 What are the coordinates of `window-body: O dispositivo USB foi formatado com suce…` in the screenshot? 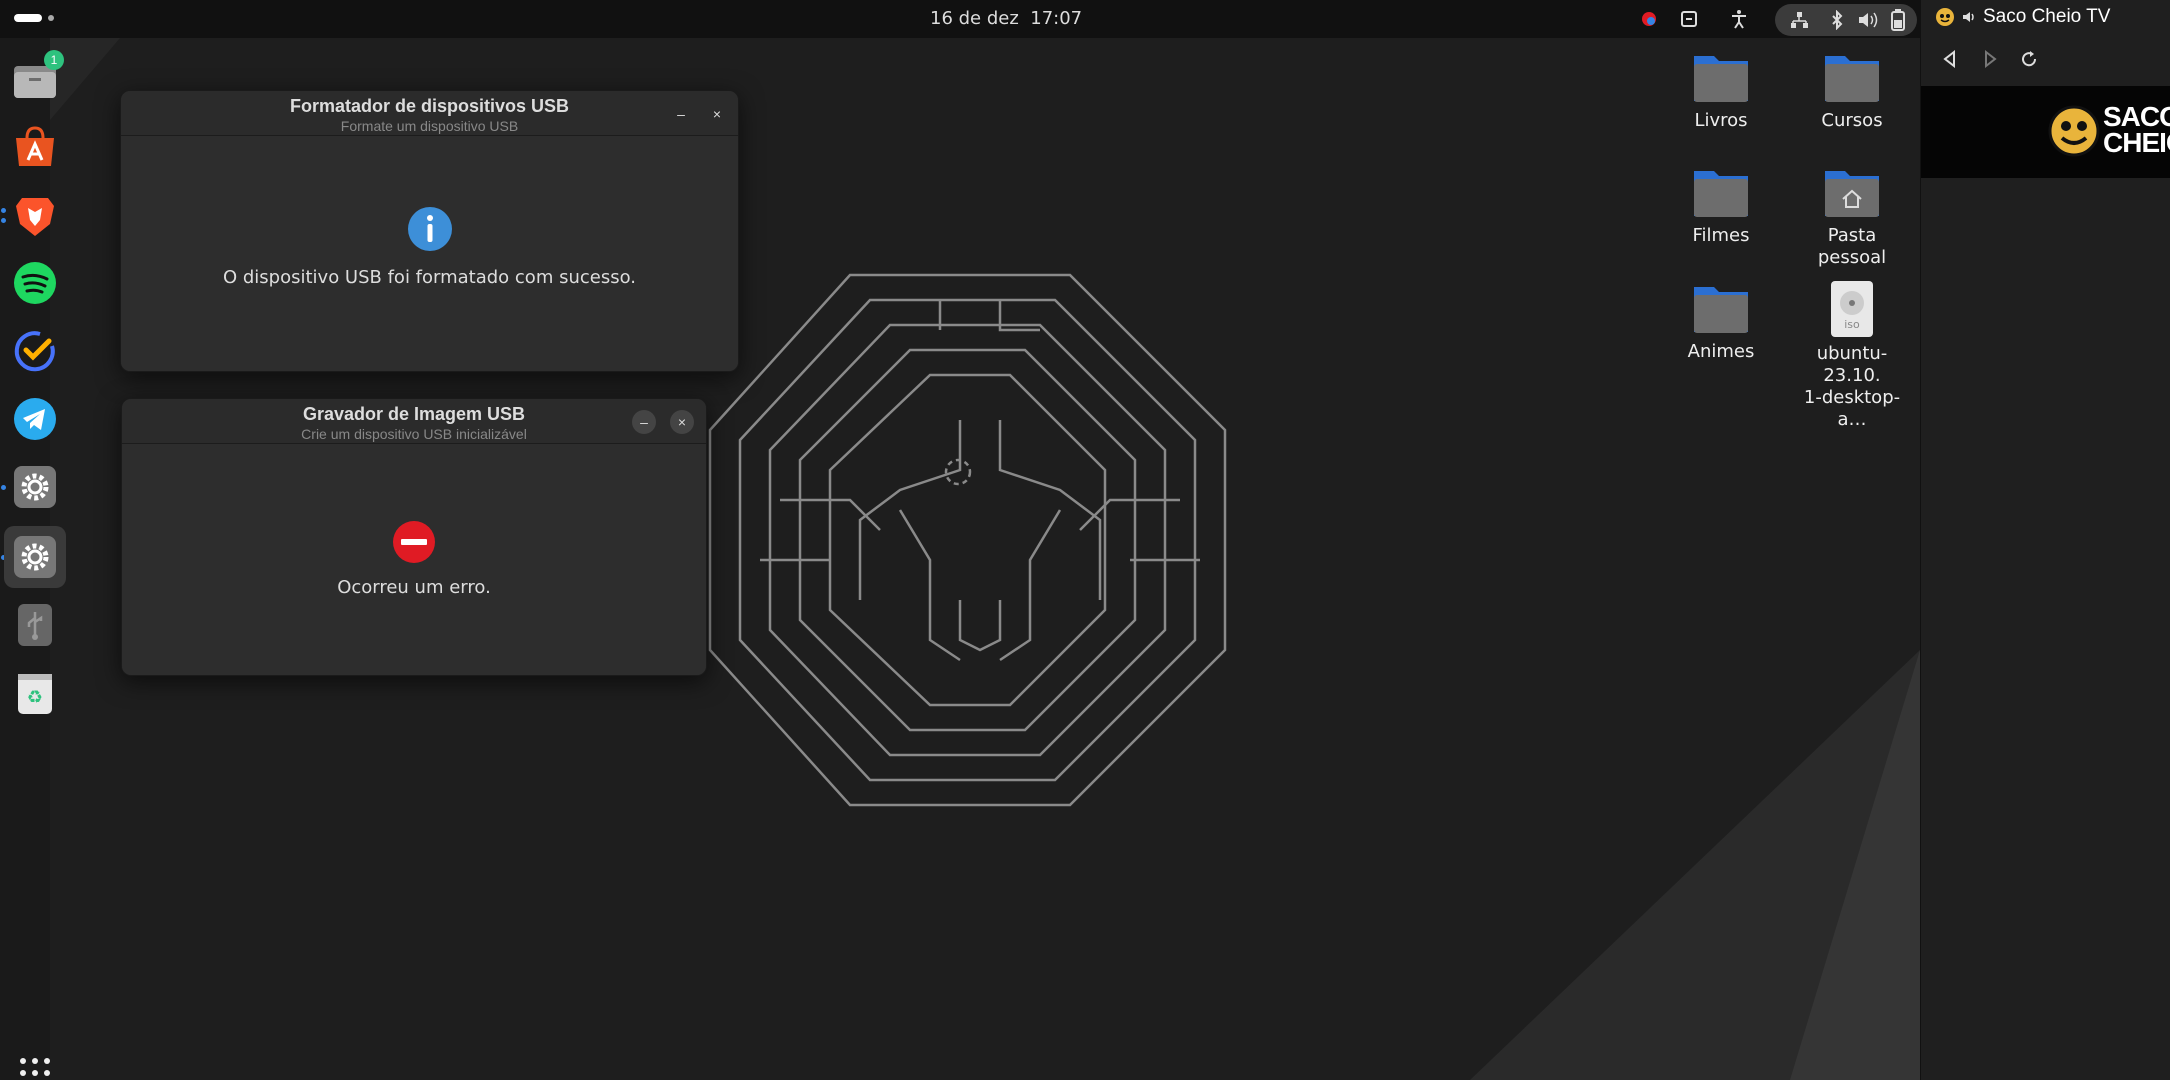 It's located at (429, 253).